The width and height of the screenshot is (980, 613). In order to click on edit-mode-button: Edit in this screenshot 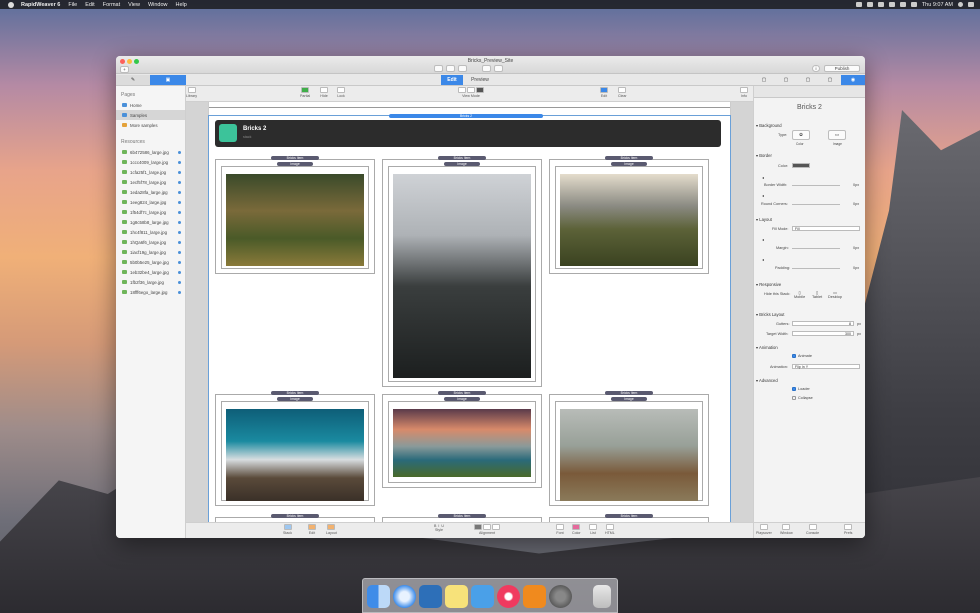, I will do `click(452, 80)`.